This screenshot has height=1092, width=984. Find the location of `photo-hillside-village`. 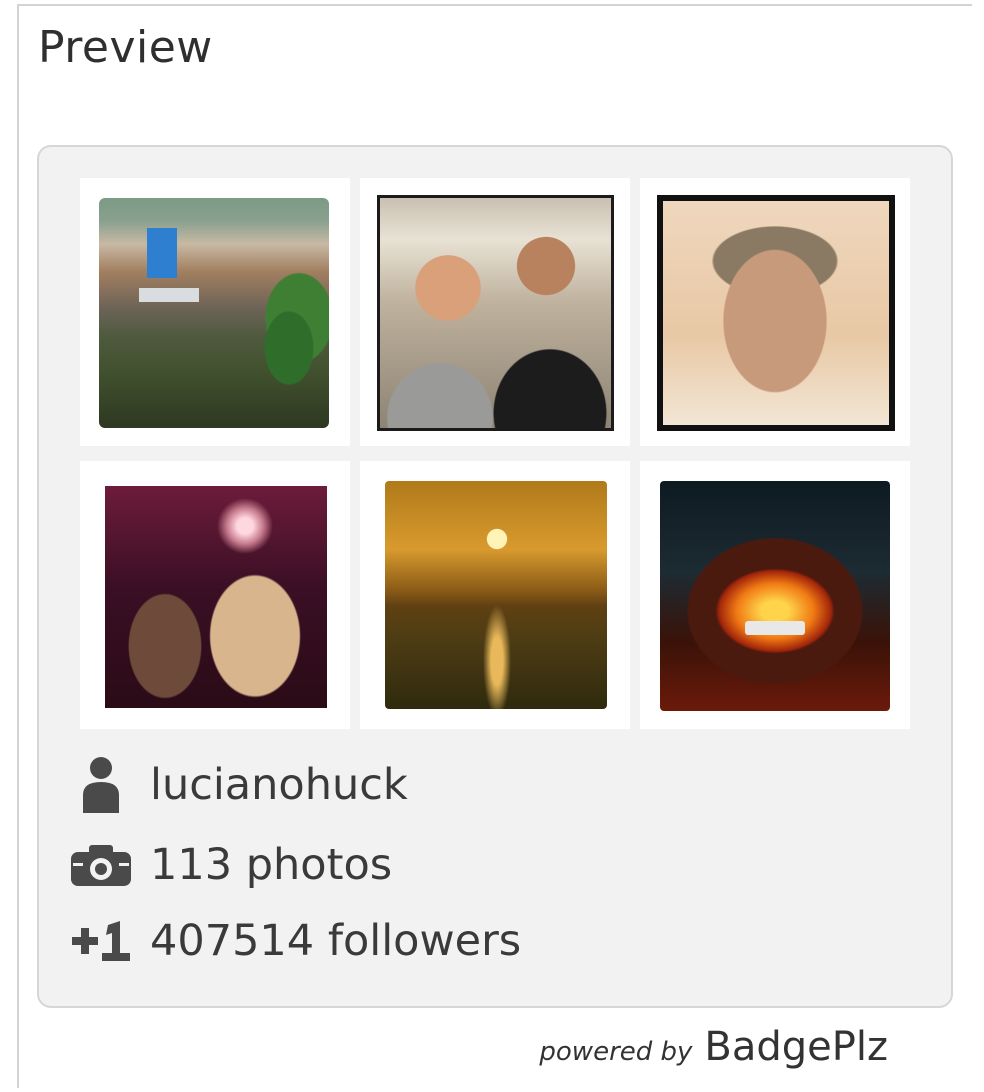

photo-hillside-village is located at coordinates (214, 313).